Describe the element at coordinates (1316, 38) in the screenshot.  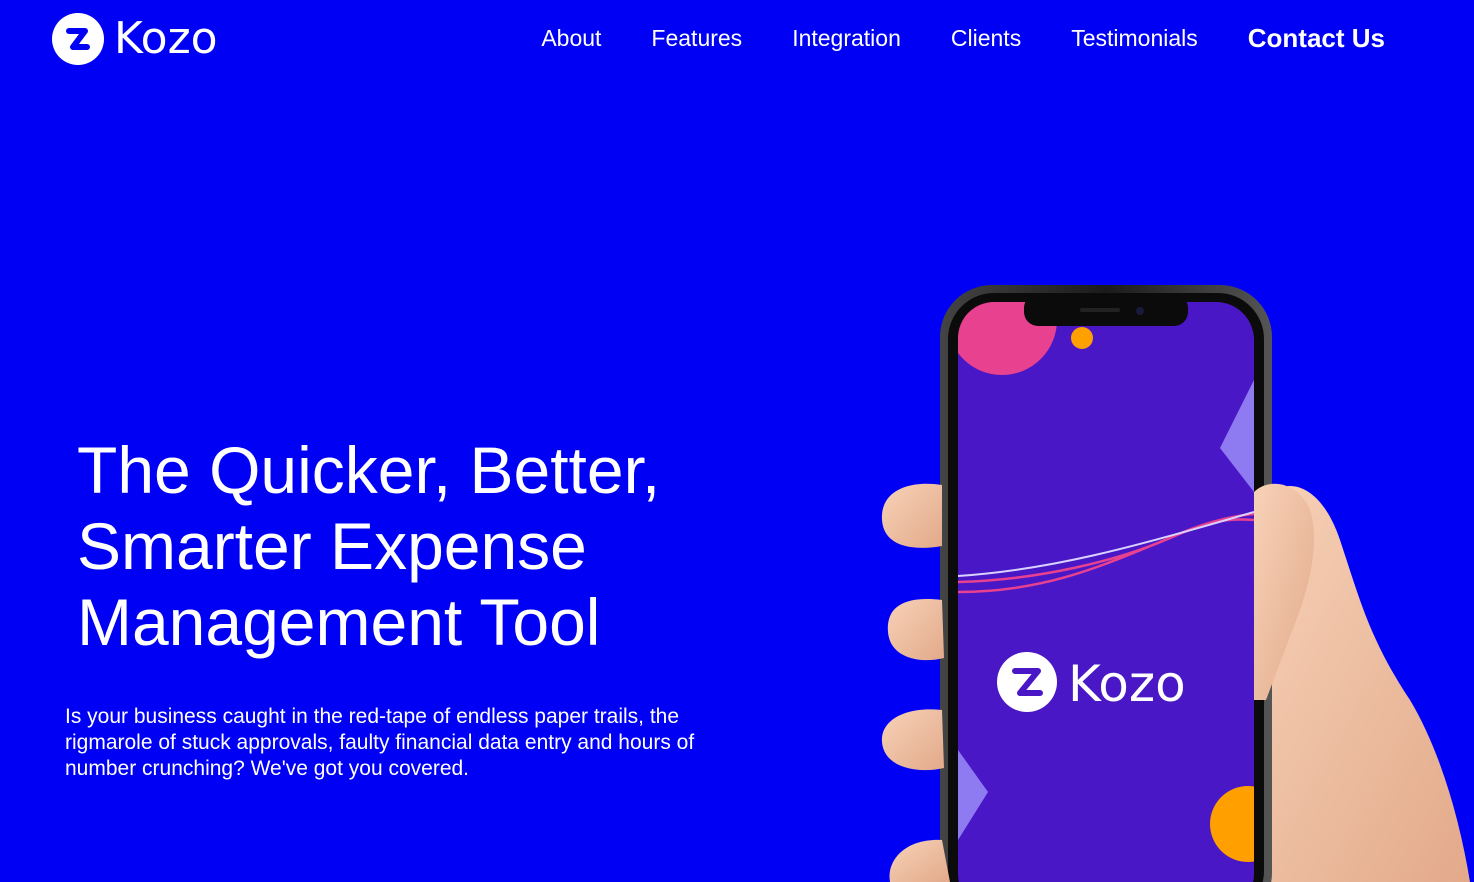
I see `nav-contact-us: Contact Us` at that location.